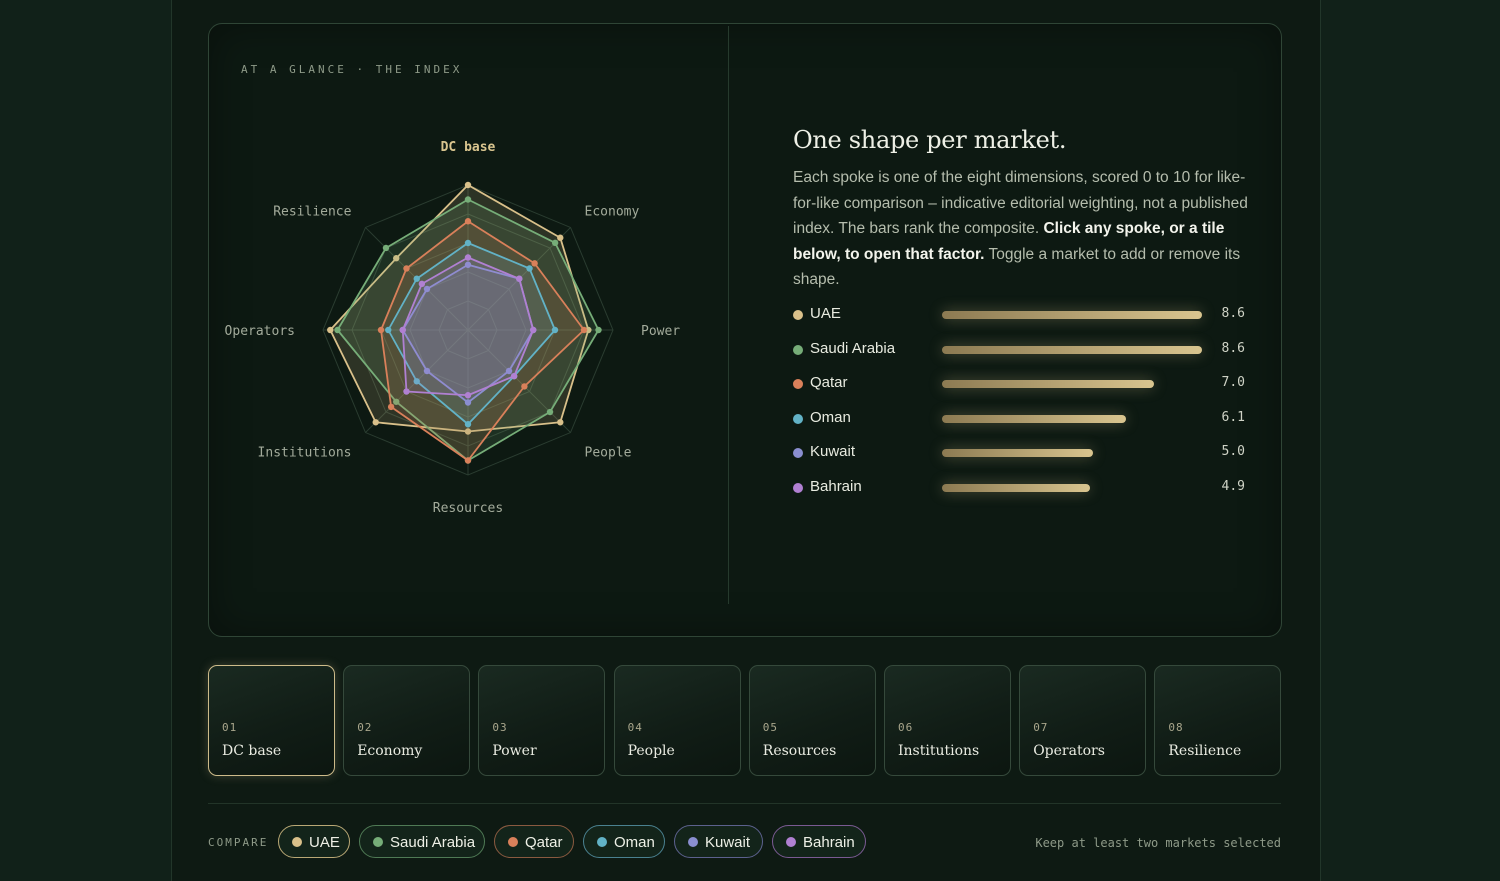 Image resolution: width=1500 pixels, height=881 pixels. What do you see at coordinates (230, 727) in the screenshot?
I see `tile-number: 01` at bounding box center [230, 727].